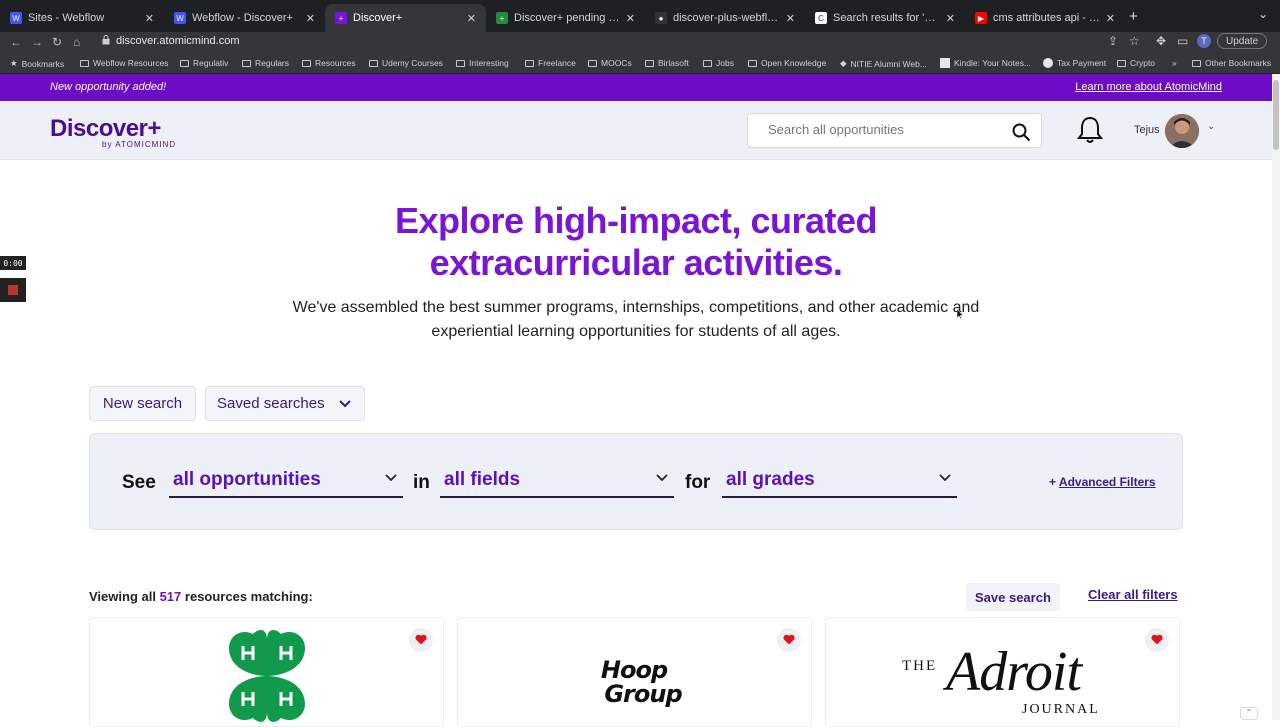 This screenshot has width=1280, height=727. What do you see at coordinates (482, 479) in the screenshot?
I see `field-value: all fields` at bounding box center [482, 479].